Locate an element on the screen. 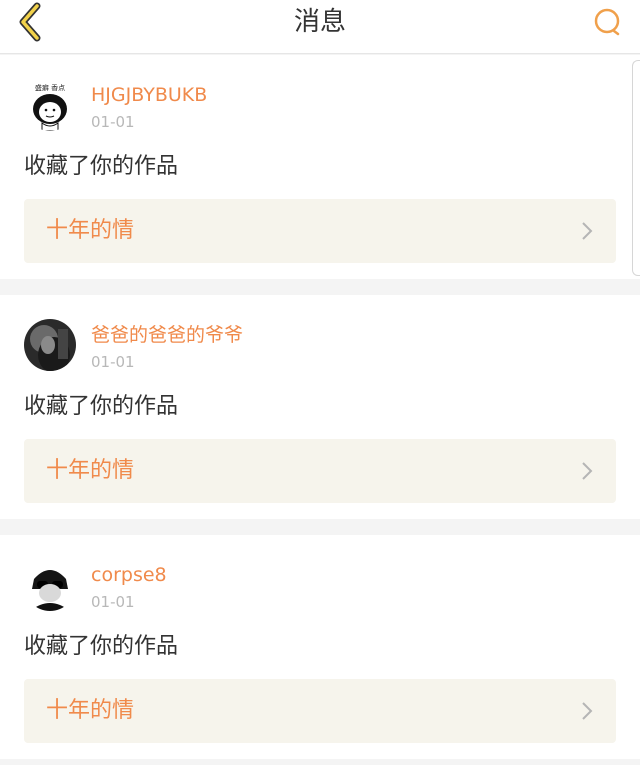 This screenshot has width=640, height=765. username: HJGJBYBUKB is located at coordinates (149, 95).